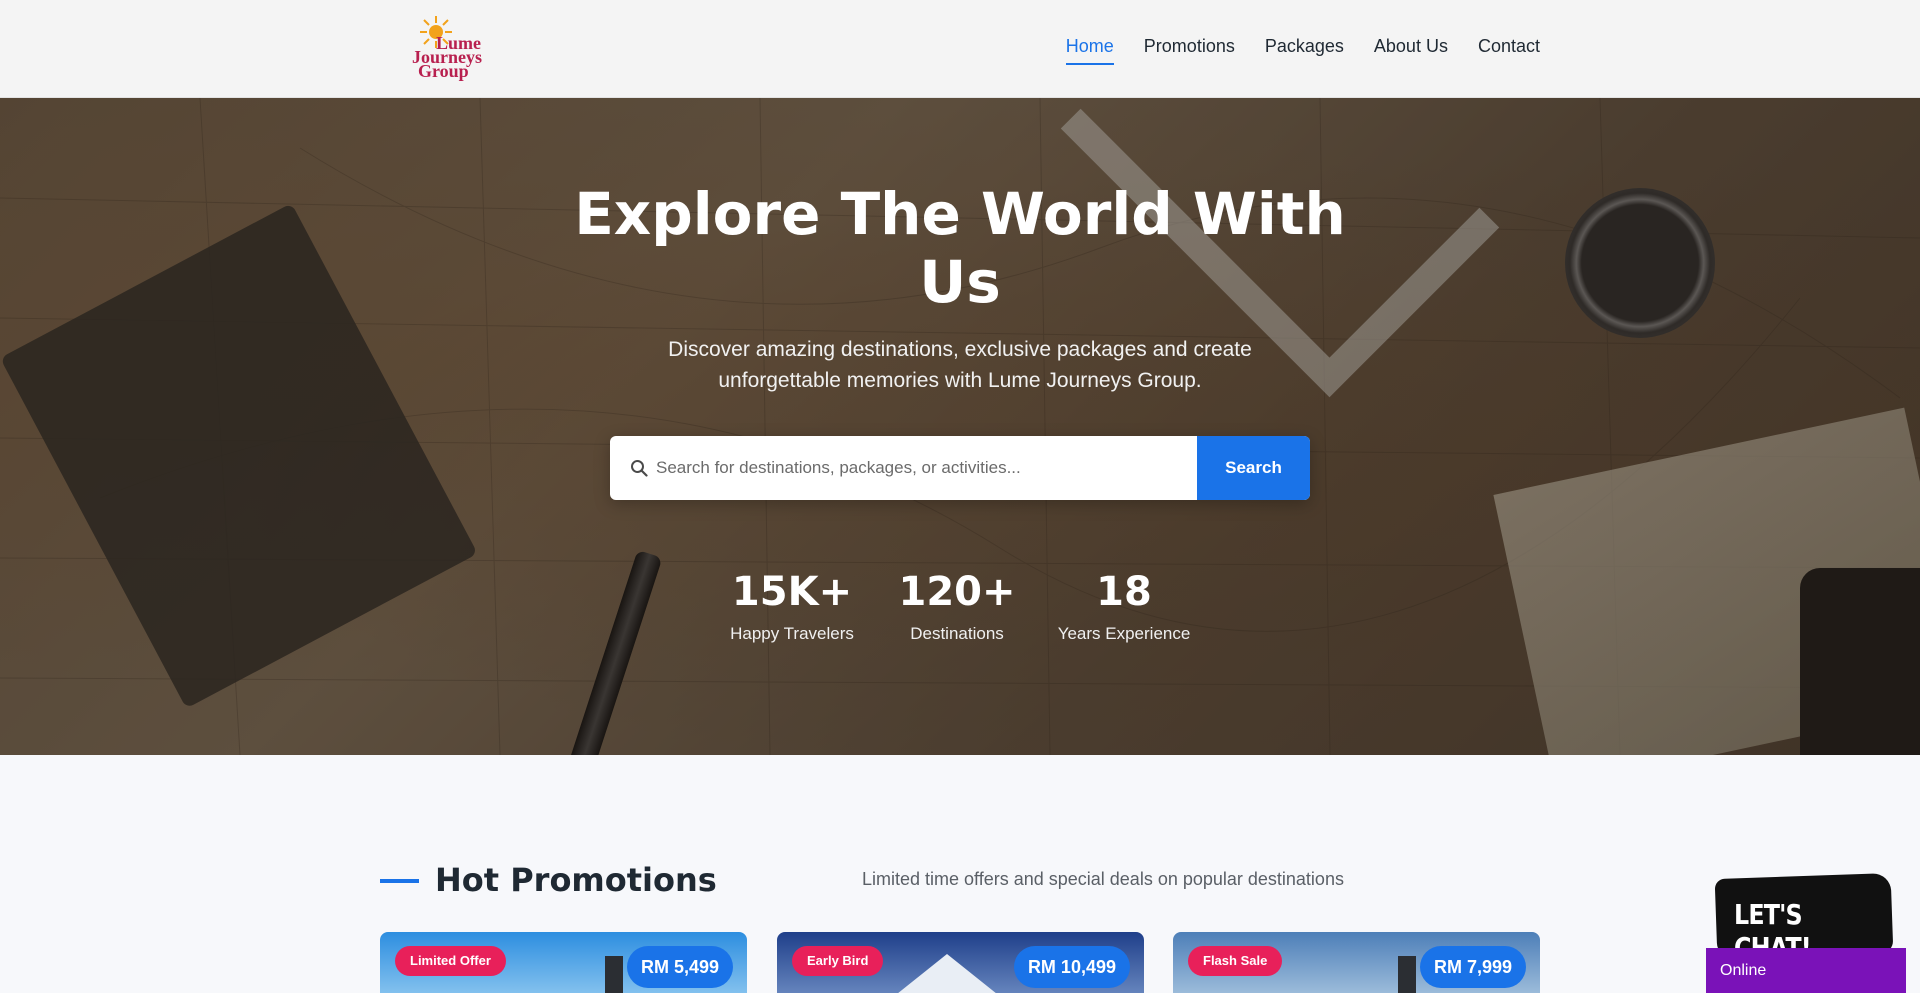  What do you see at coordinates (1235, 961) in the screenshot?
I see `promo-badge: Flash Sale` at bounding box center [1235, 961].